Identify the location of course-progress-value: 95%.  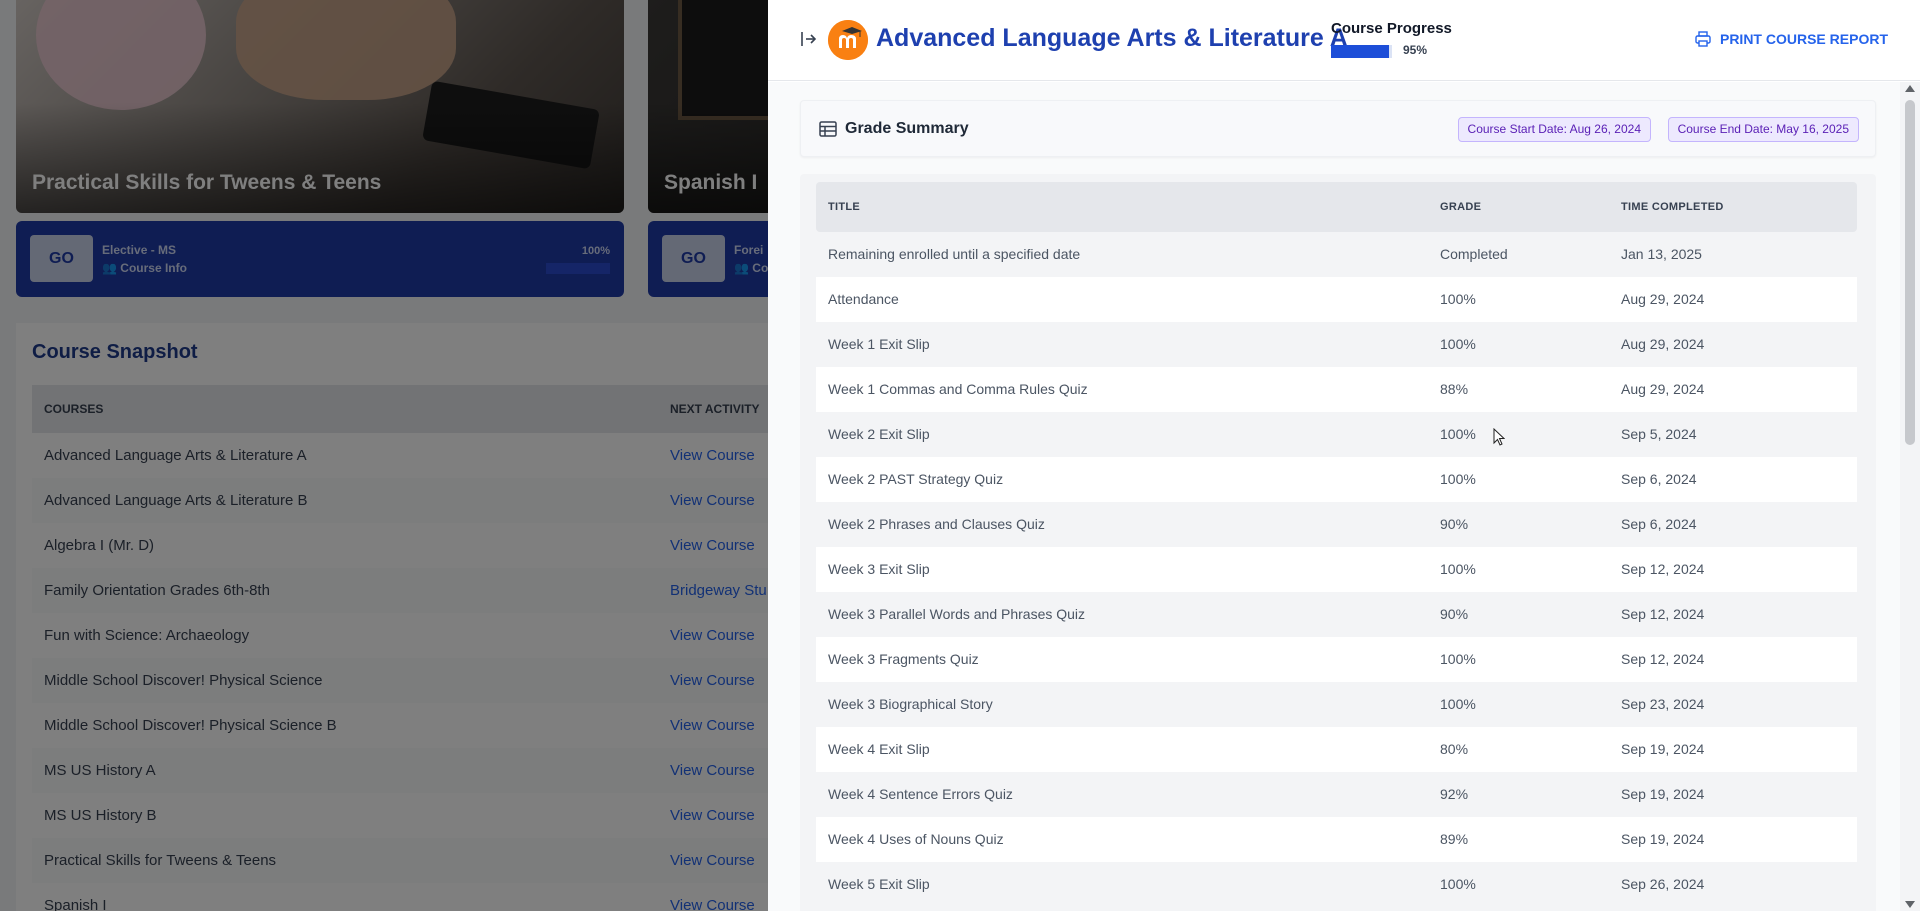
(1415, 50).